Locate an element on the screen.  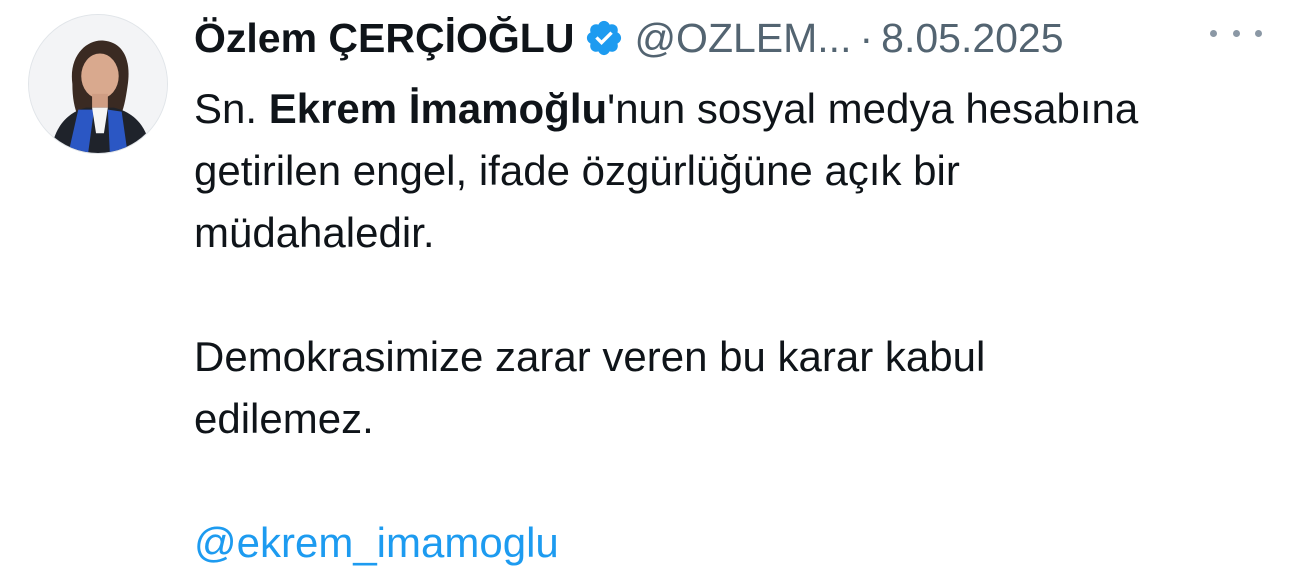
more-options-icon is located at coordinates (1236, 33).